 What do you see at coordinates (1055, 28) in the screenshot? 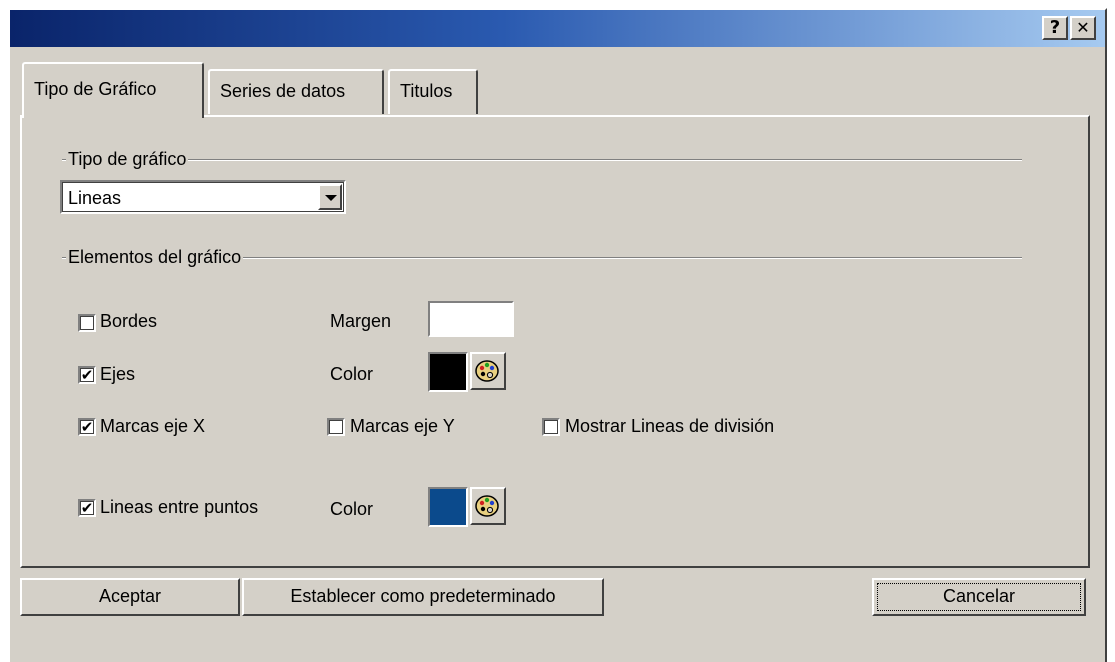
I see `help-button: ?` at bounding box center [1055, 28].